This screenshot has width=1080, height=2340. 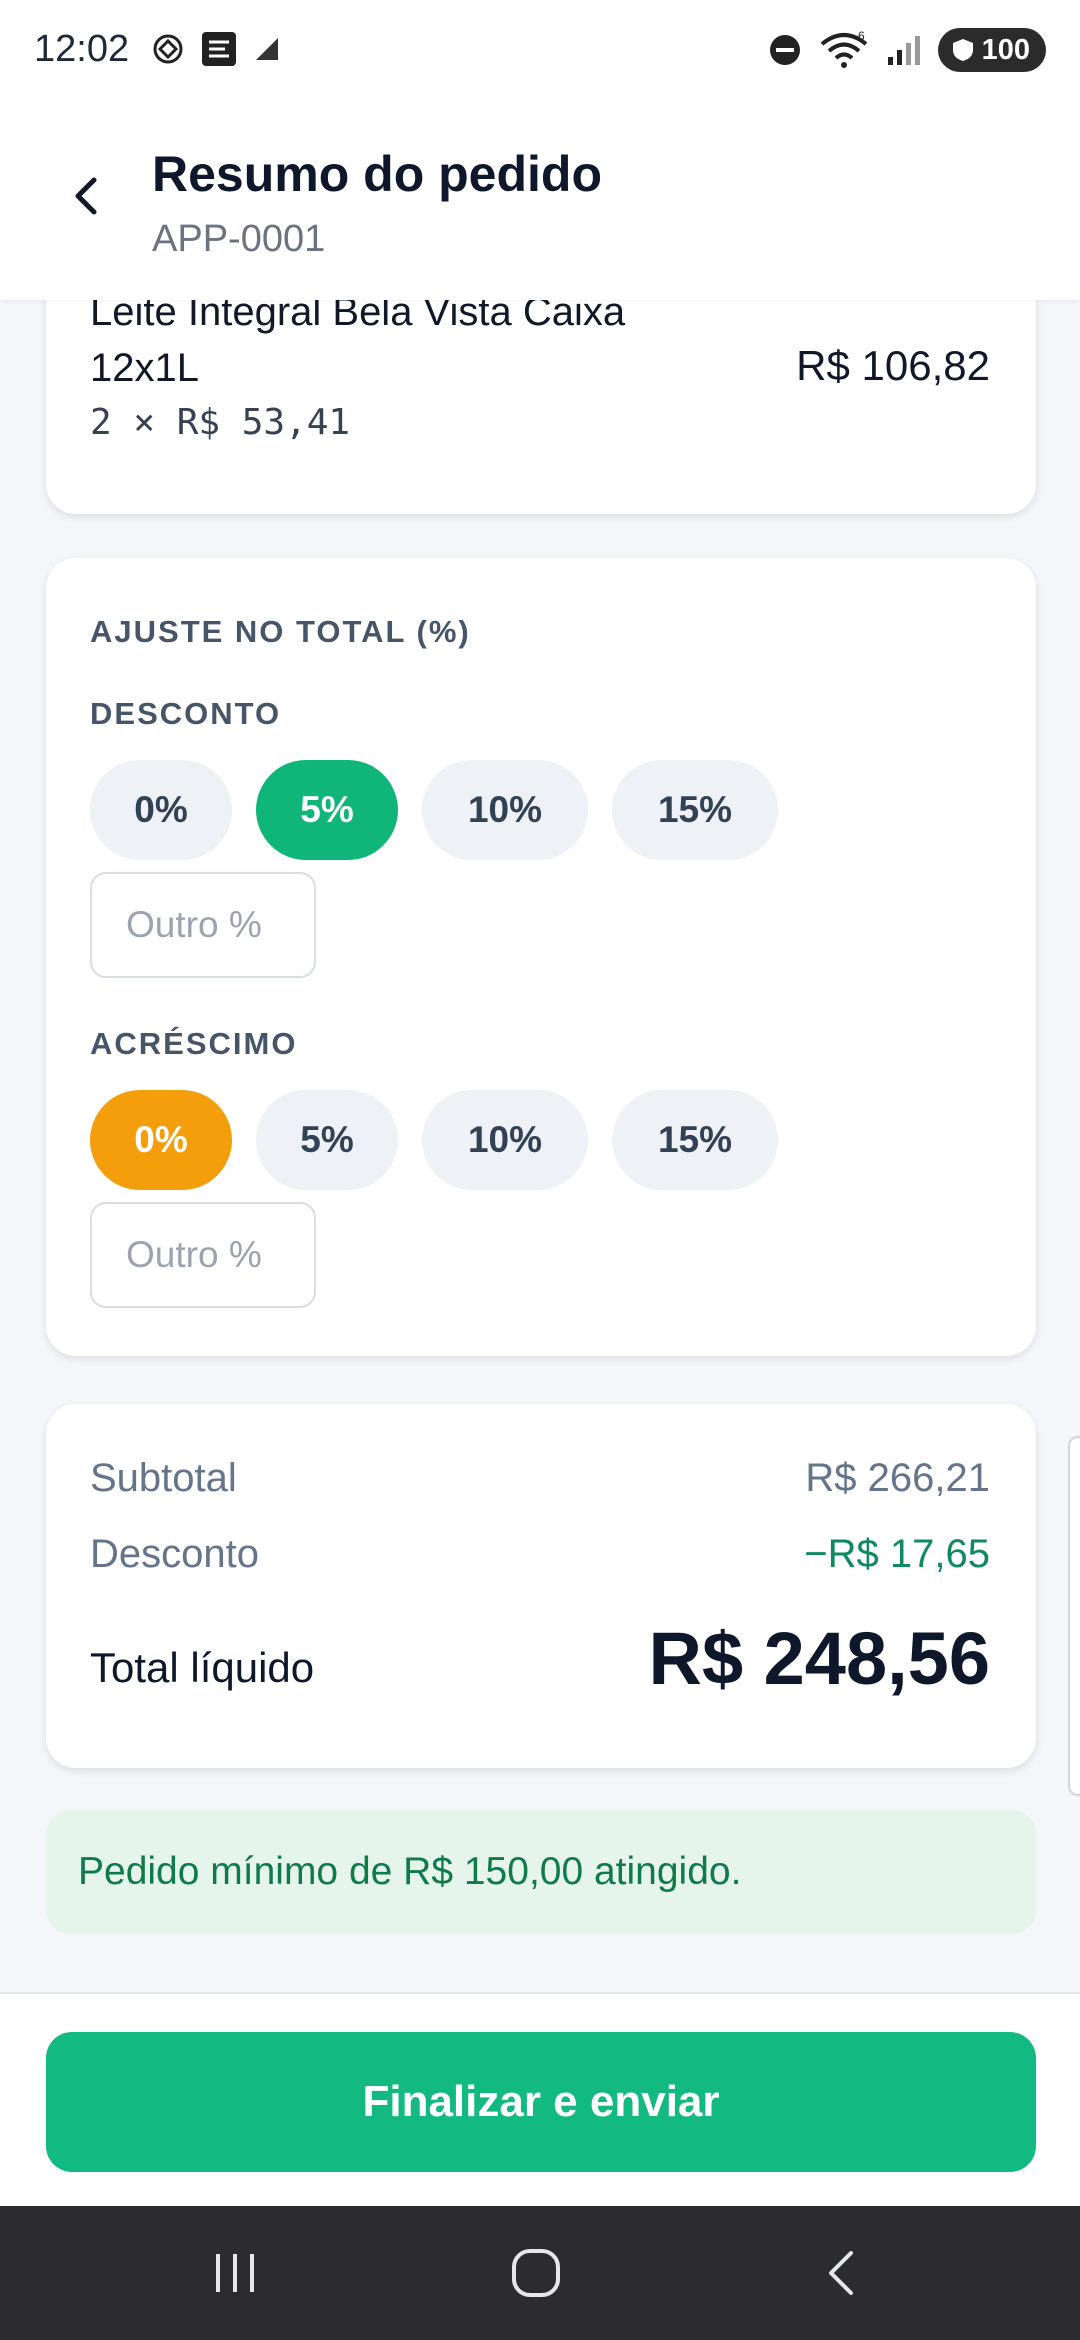 I want to click on chevron-left-icon, so click(x=88, y=196).